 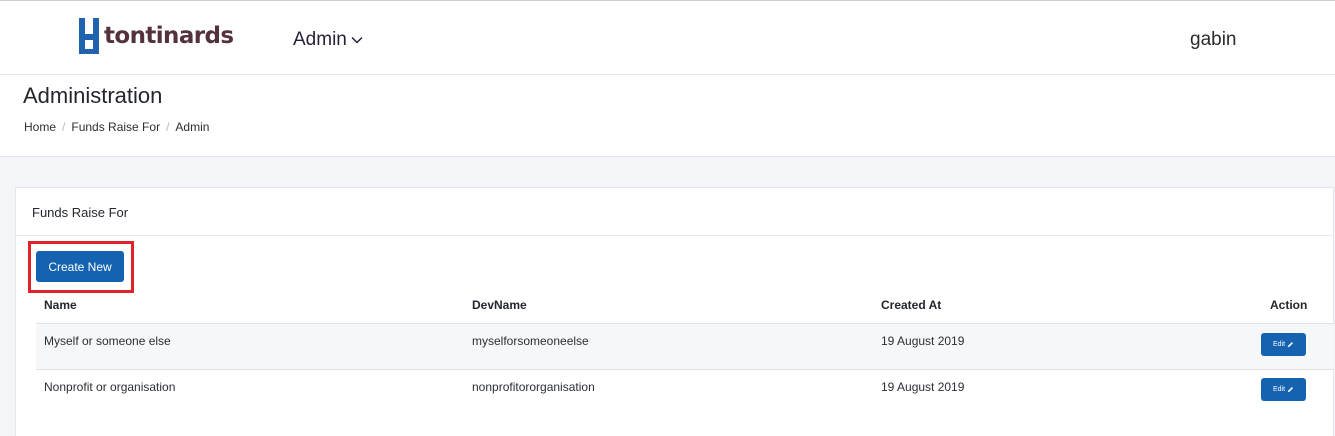 I want to click on admin-menu: Admin, so click(x=328, y=40).